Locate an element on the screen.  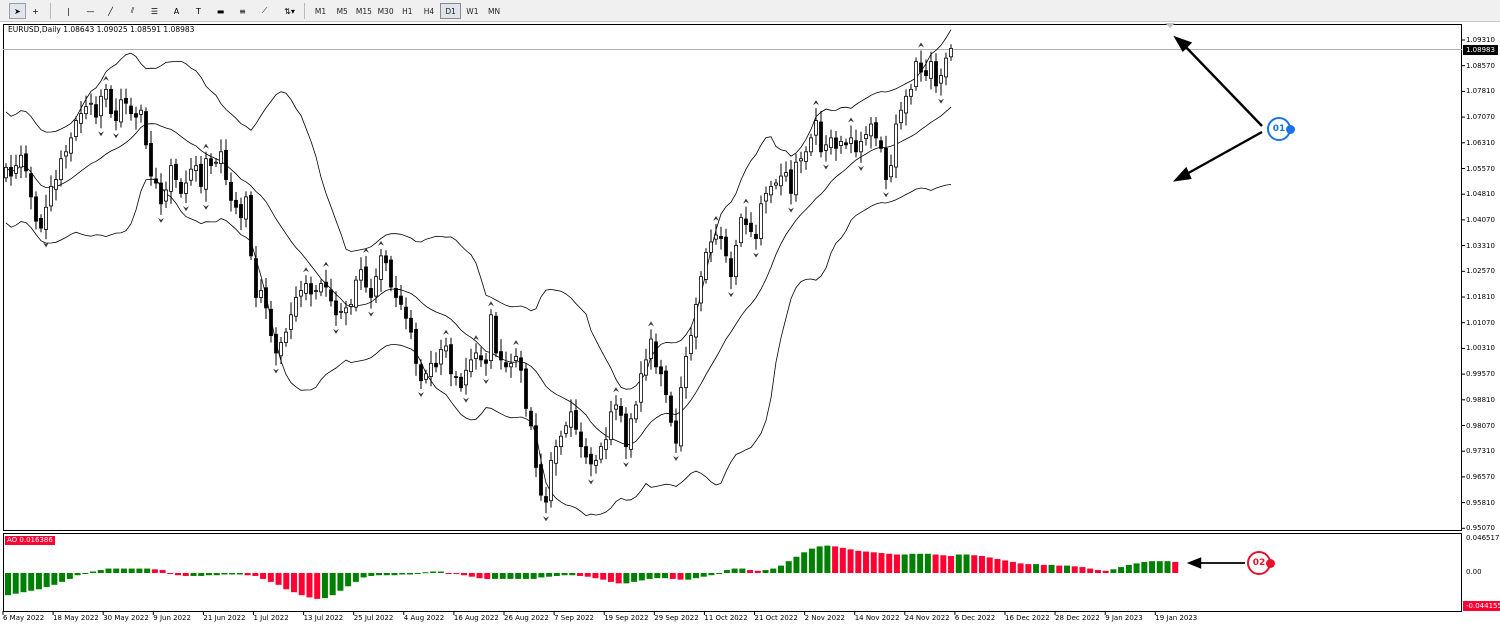
timeframe-h4: H4 is located at coordinates (429, 11).